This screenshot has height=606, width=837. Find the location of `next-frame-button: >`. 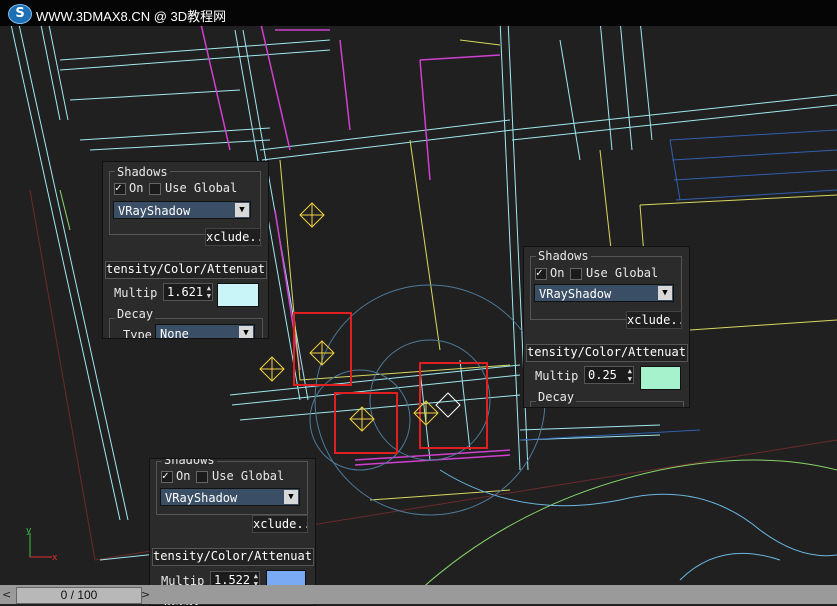

next-frame-button: > is located at coordinates (146, 594).